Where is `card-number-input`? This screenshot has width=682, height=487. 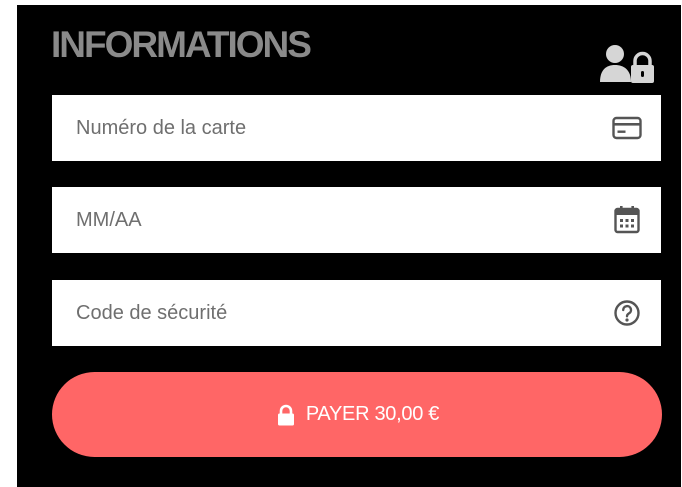
card-number-input is located at coordinates (334, 128).